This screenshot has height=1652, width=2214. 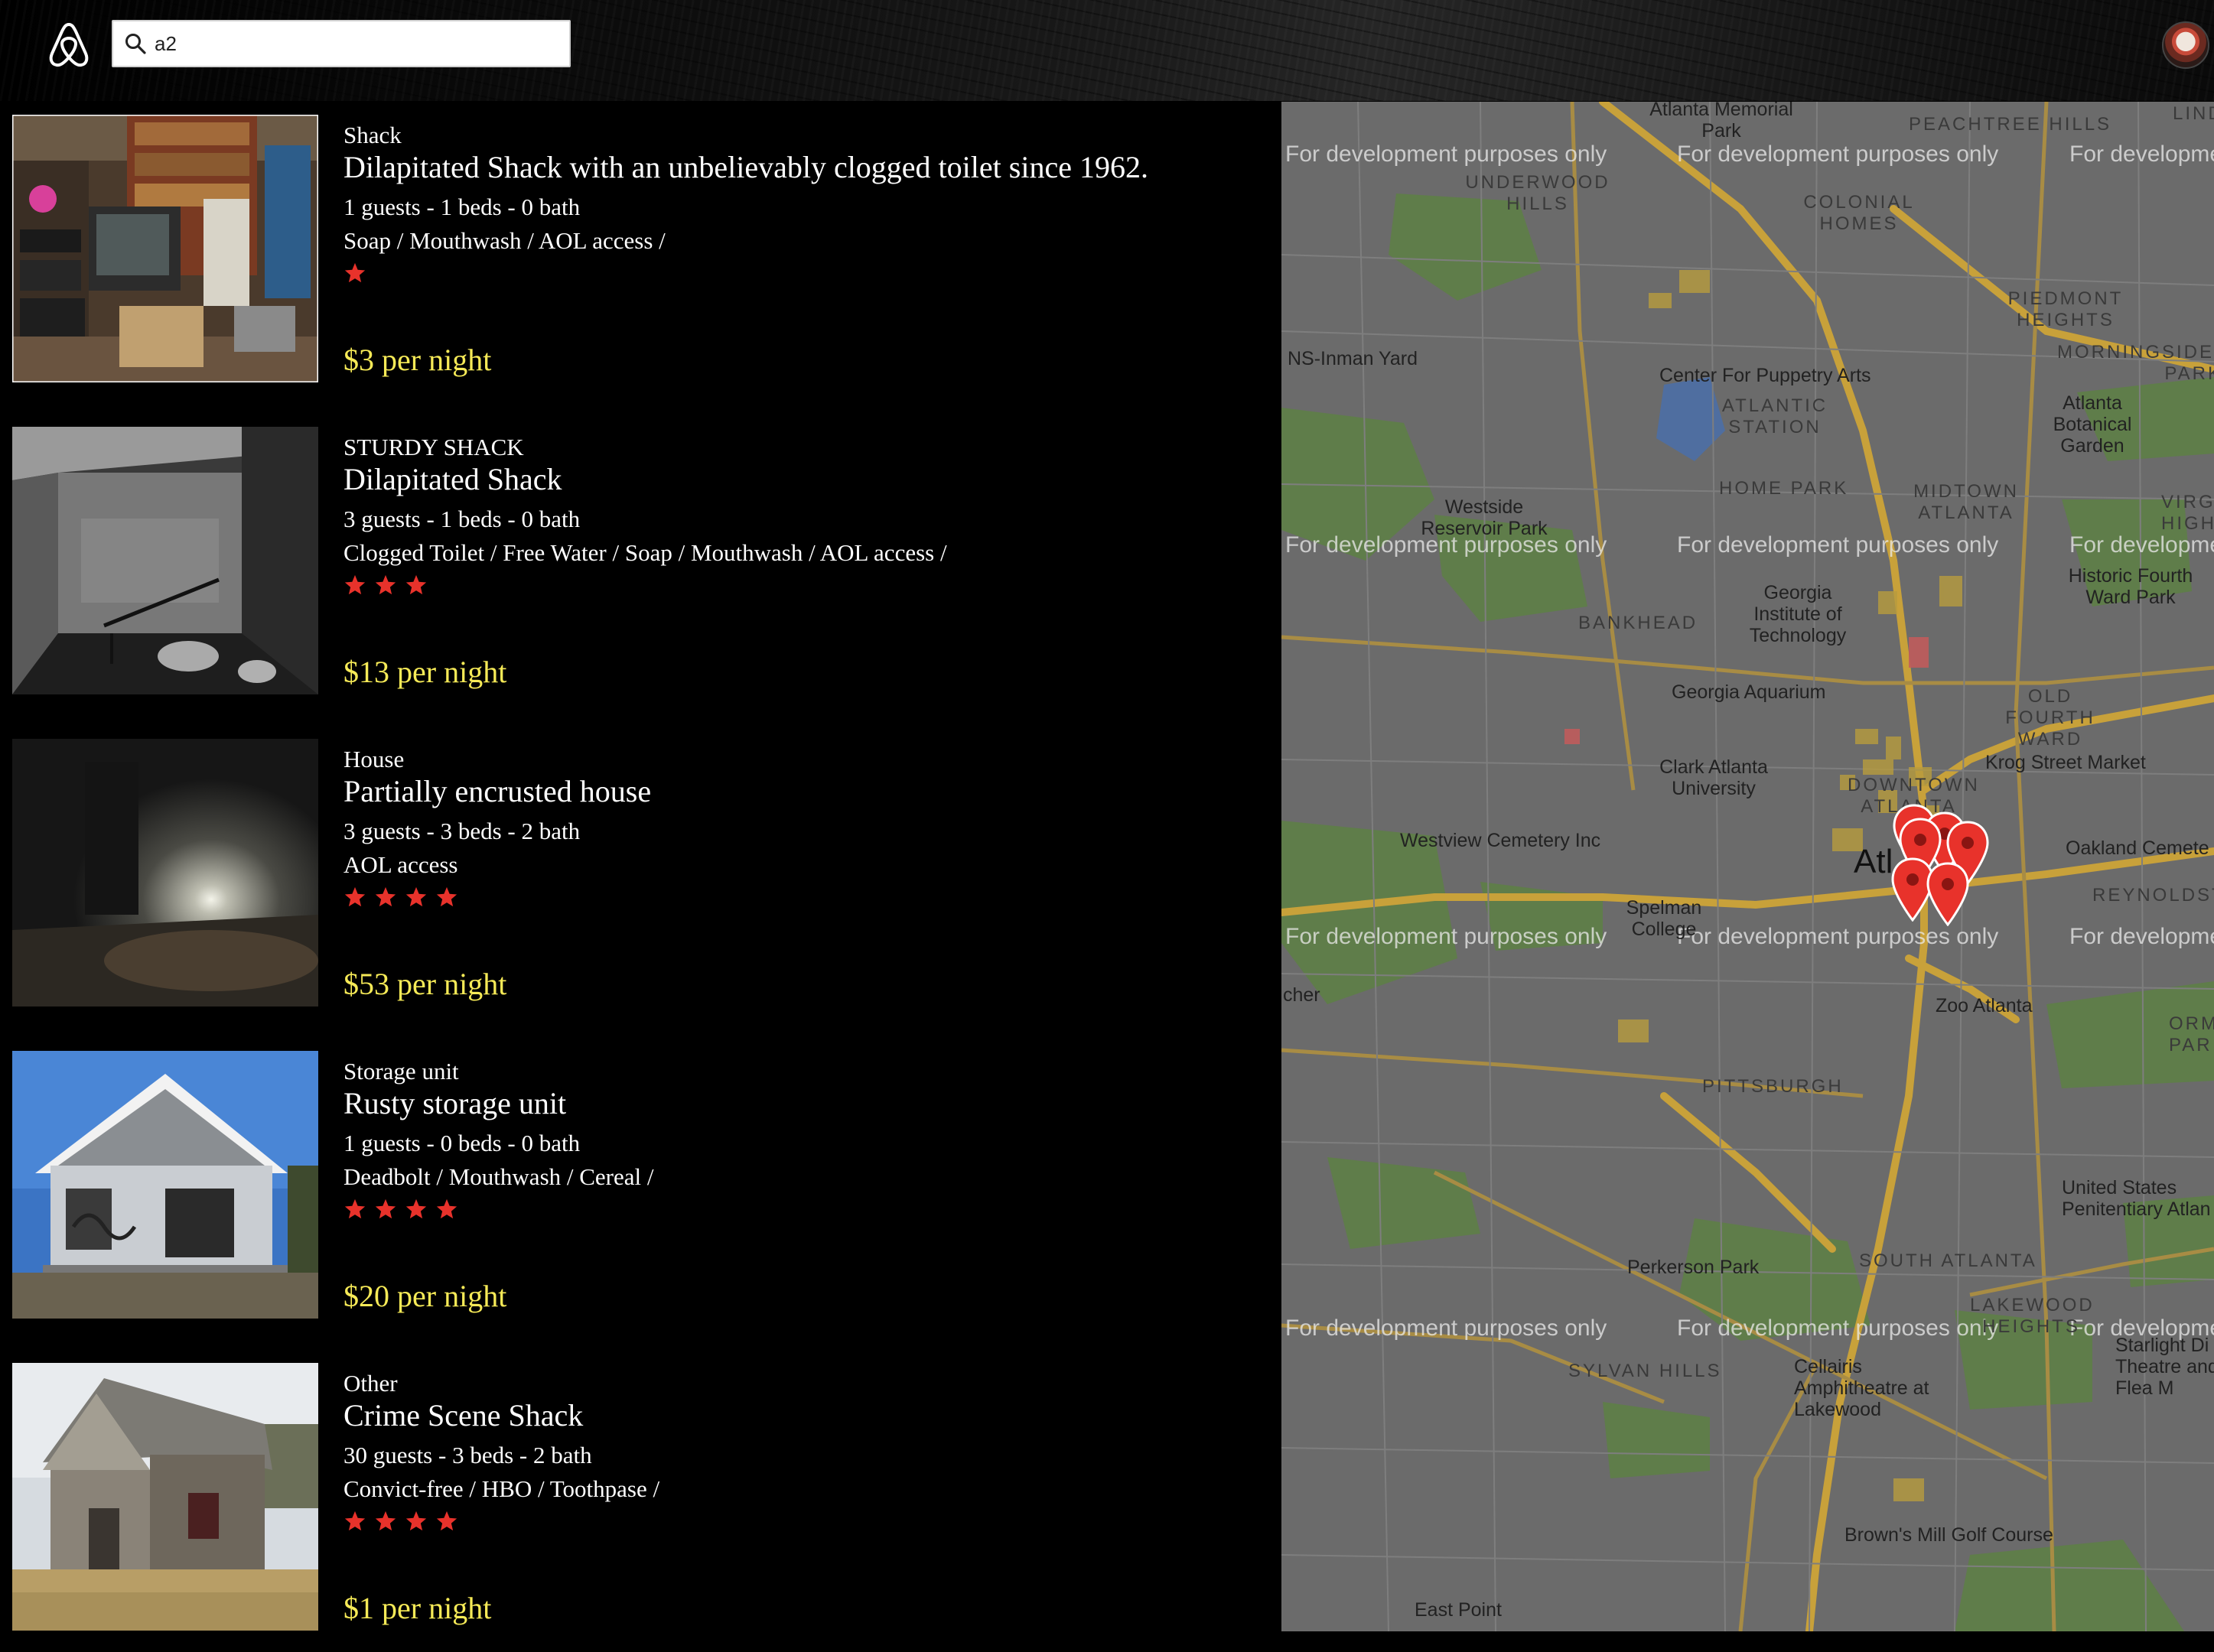 What do you see at coordinates (2011, 124) in the screenshot?
I see `map-label: PEACHTREE HILLS` at bounding box center [2011, 124].